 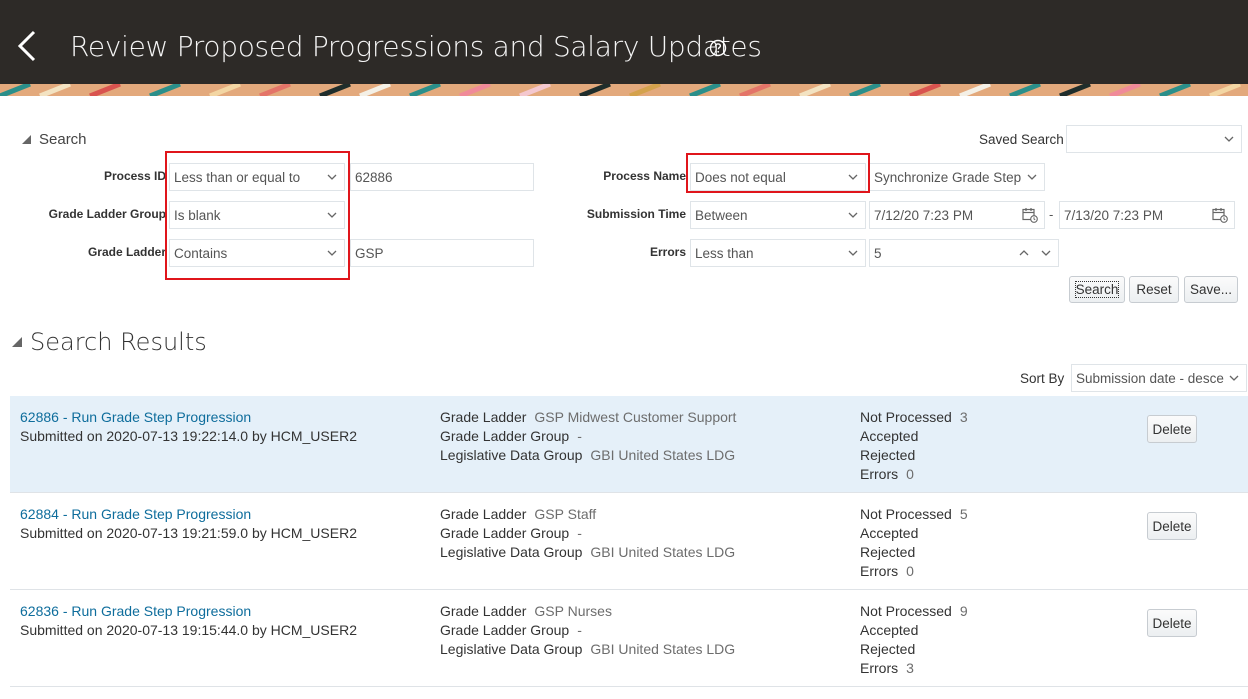 I want to click on submission-time-operator-select: Between, so click(x=778, y=215).